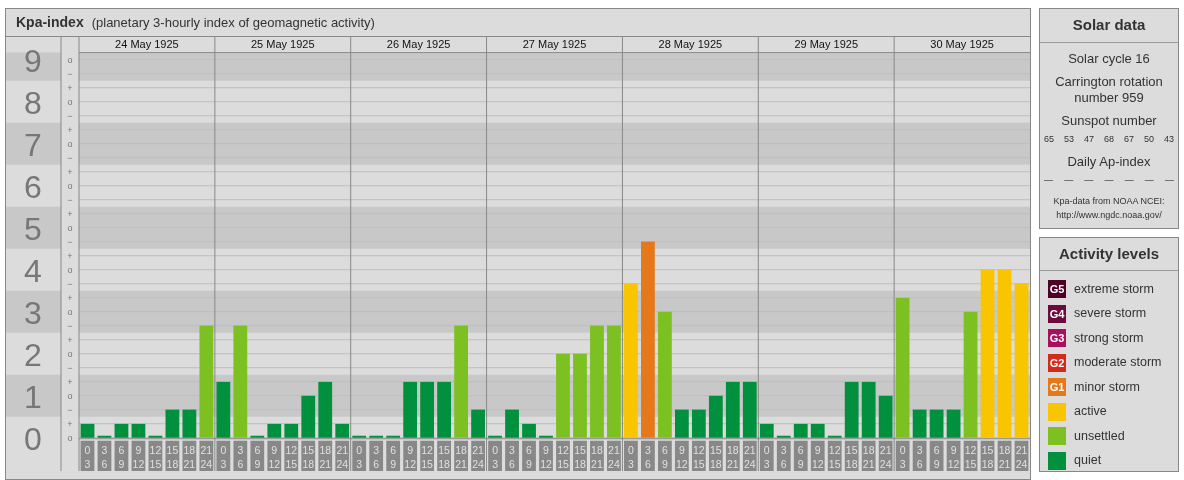 The width and height of the screenshot is (1184, 480). Describe the element at coordinates (33, 228) in the screenshot. I see `axis-label: 5` at that location.